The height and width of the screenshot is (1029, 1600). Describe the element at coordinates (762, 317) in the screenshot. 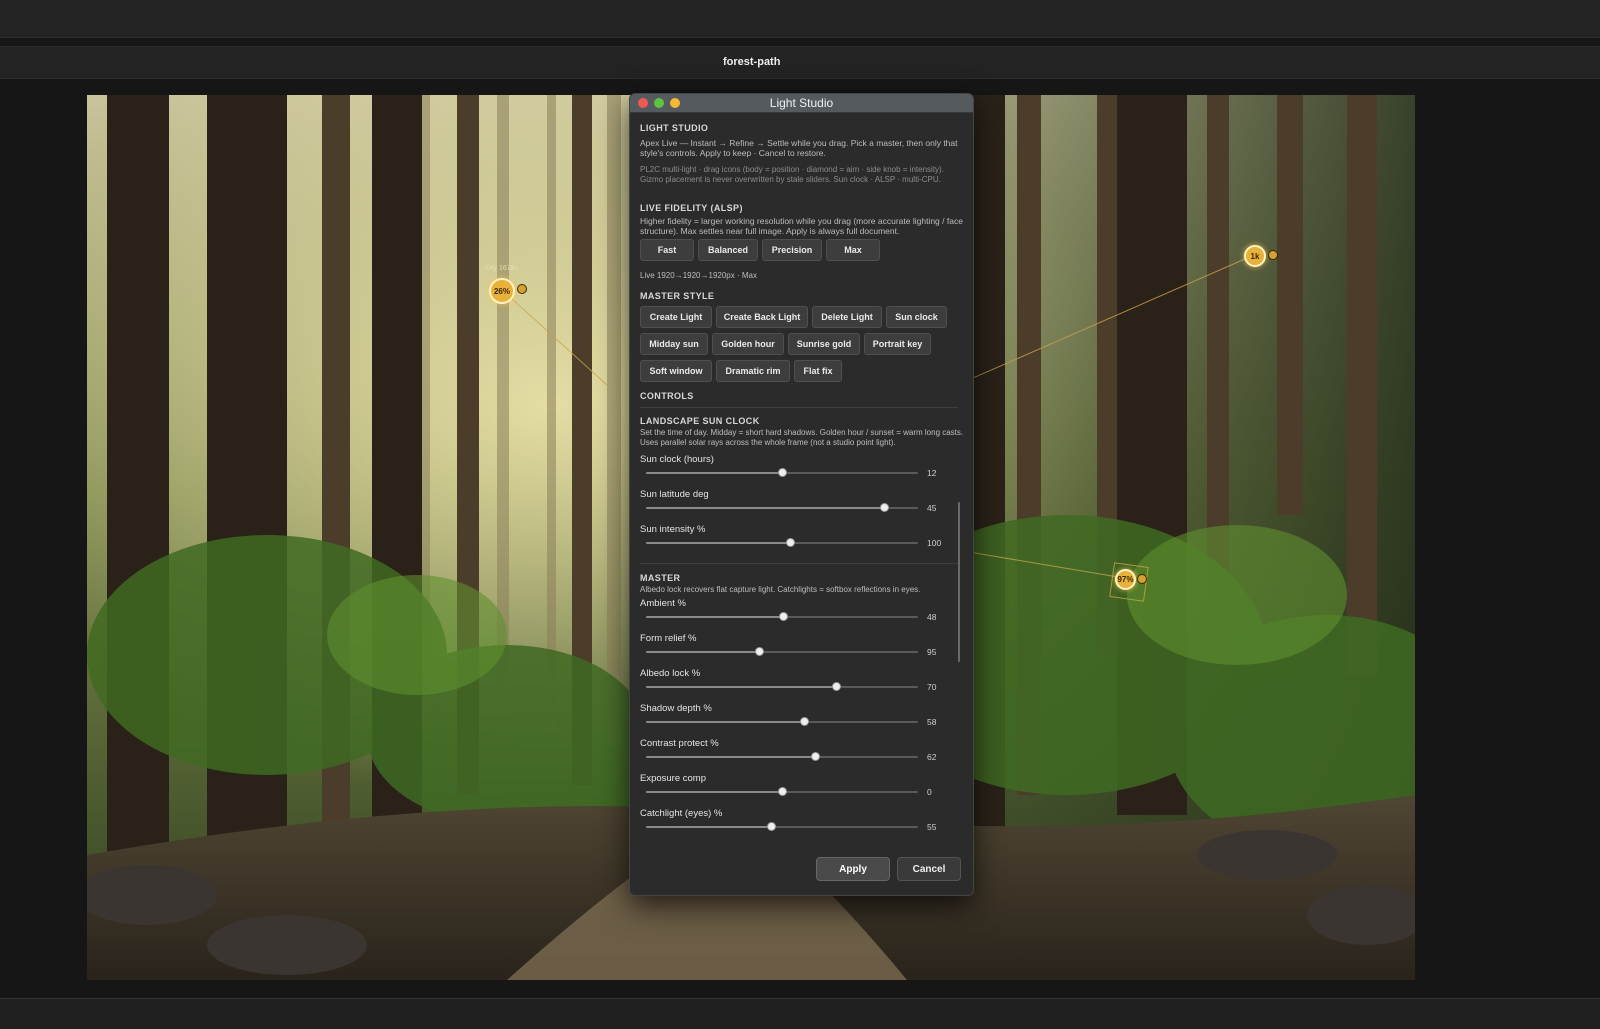

I see `create-back-light-button: Create Back Light` at that location.